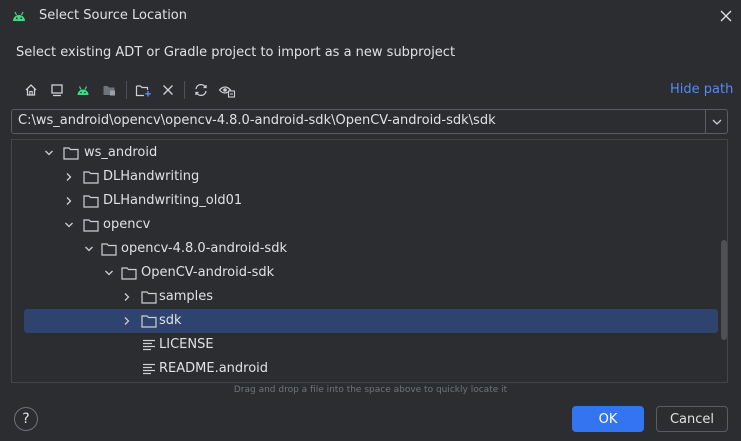  Describe the element at coordinates (369, 177) in the screenshot. I see `tree-row-dlhandwriting: DLHandwriting` at that location.